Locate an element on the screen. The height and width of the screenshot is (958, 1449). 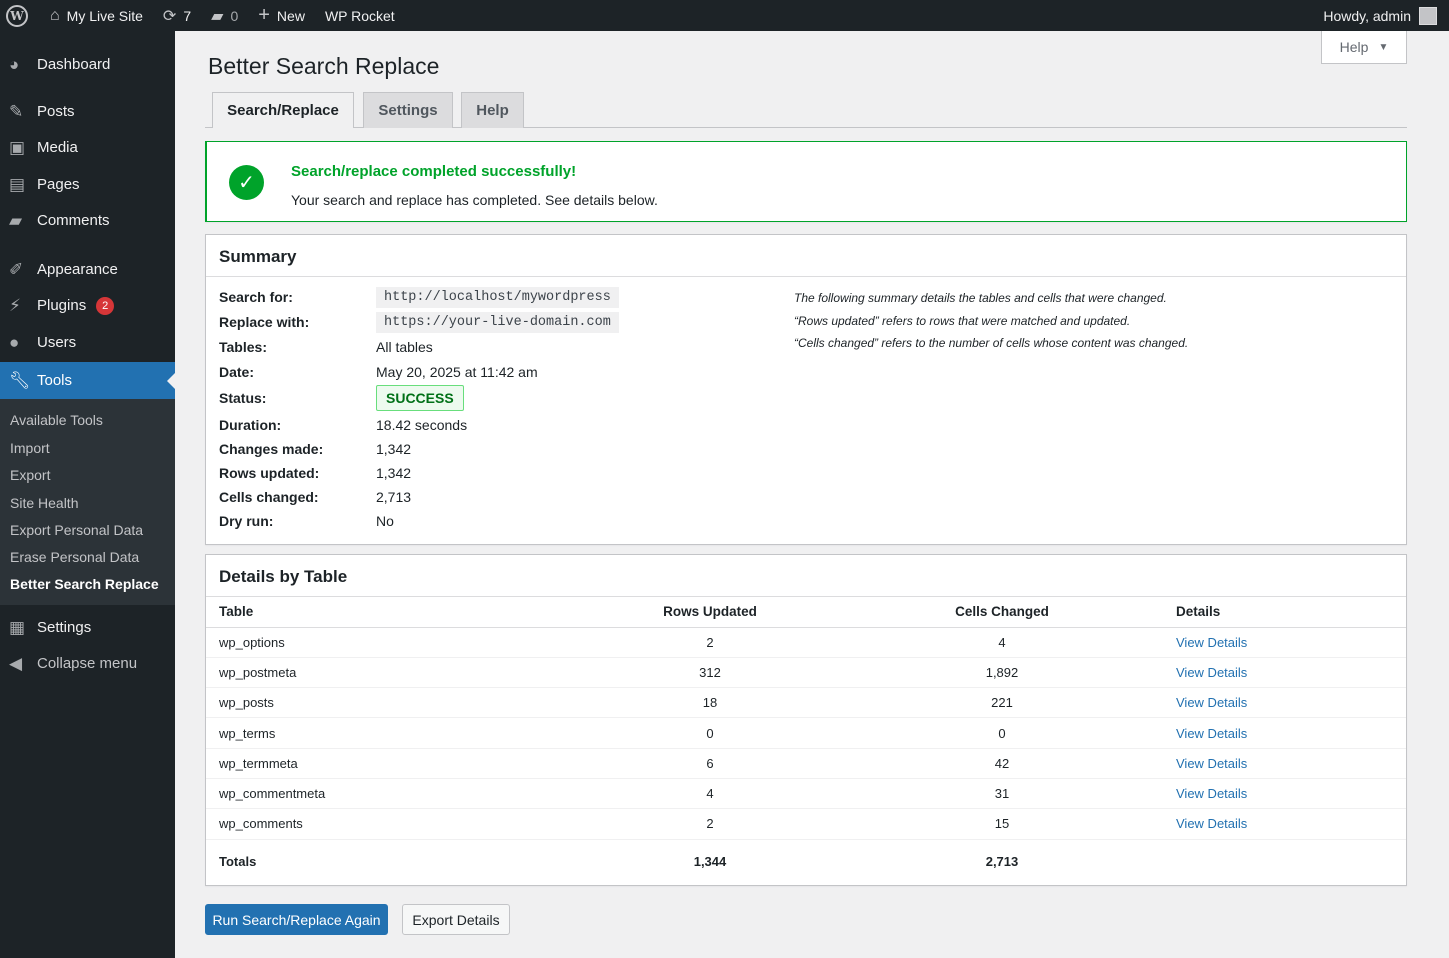
submenu-better-search-replace: Better Search Replace is located at coordinates (84, 584).